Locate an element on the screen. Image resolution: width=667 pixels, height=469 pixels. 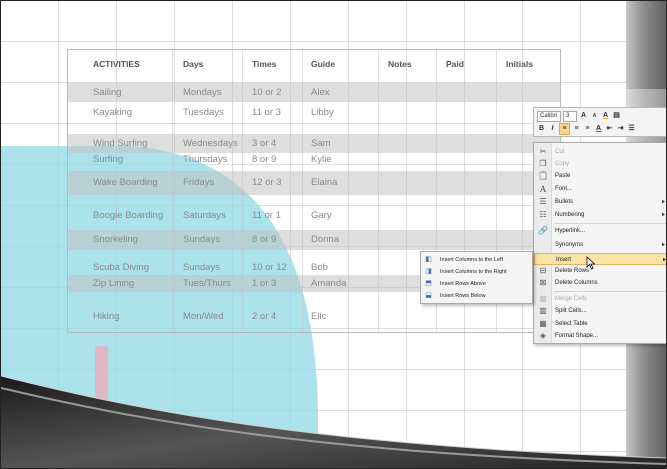
font-color-button: A is located at coordinates (598, 129).